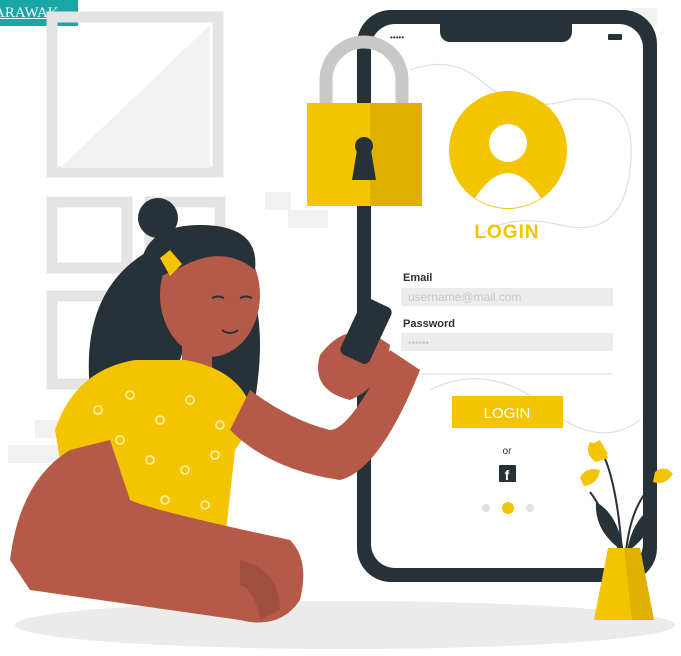  I want to click on window-glare, so click(135, 96).